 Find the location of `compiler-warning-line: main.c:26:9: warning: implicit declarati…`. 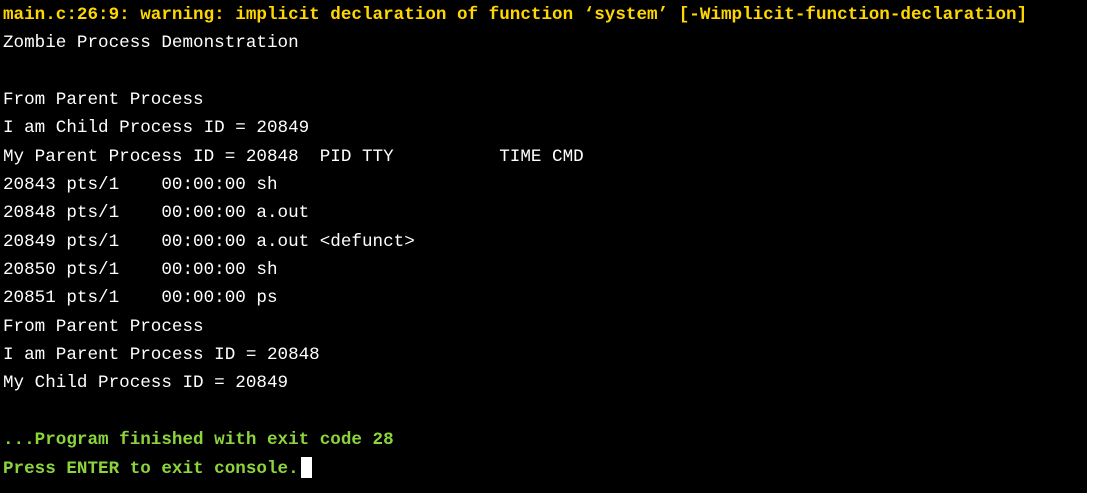

compiler-warning-line: main.c:26:9: warning: implicit declarati… is located at coordinates (515, 15).